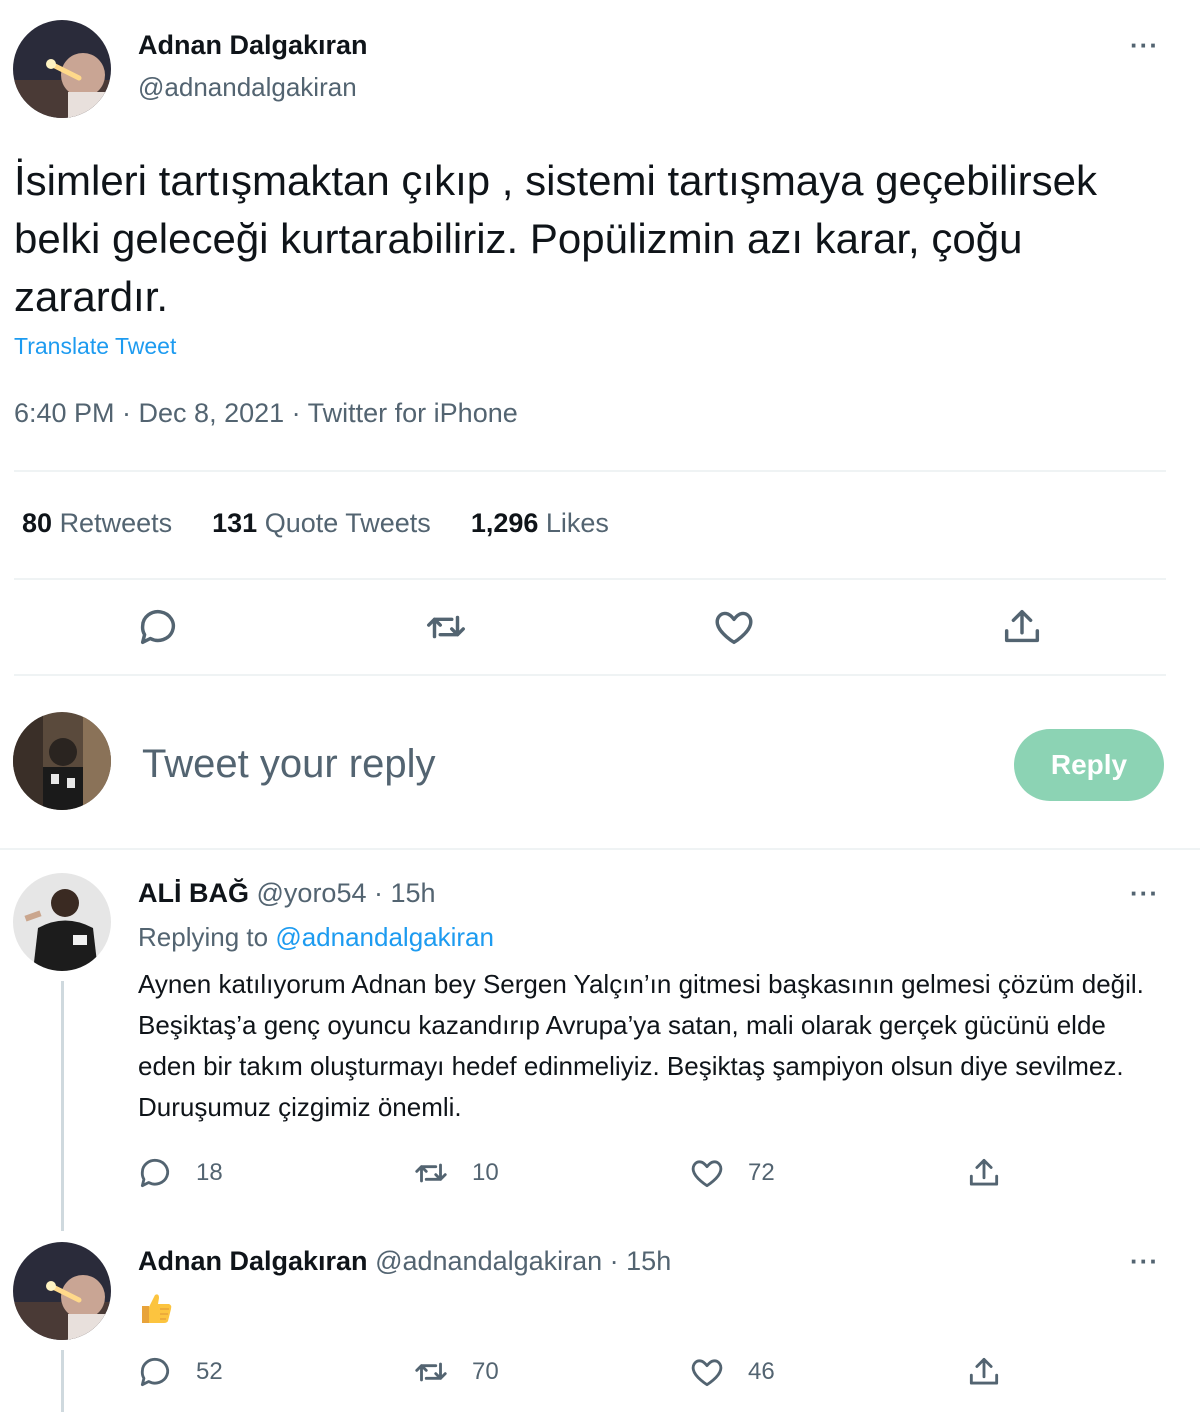  Describe the element at coordinates (62, 69) in the screenshot. I see `author-avatar` at that location.